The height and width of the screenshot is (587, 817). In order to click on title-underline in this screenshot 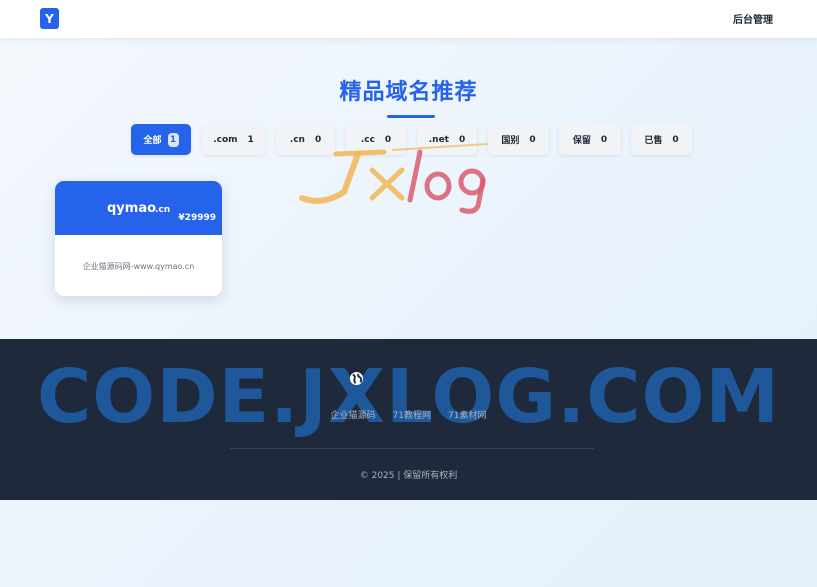, I will do `click(411, 116)`.